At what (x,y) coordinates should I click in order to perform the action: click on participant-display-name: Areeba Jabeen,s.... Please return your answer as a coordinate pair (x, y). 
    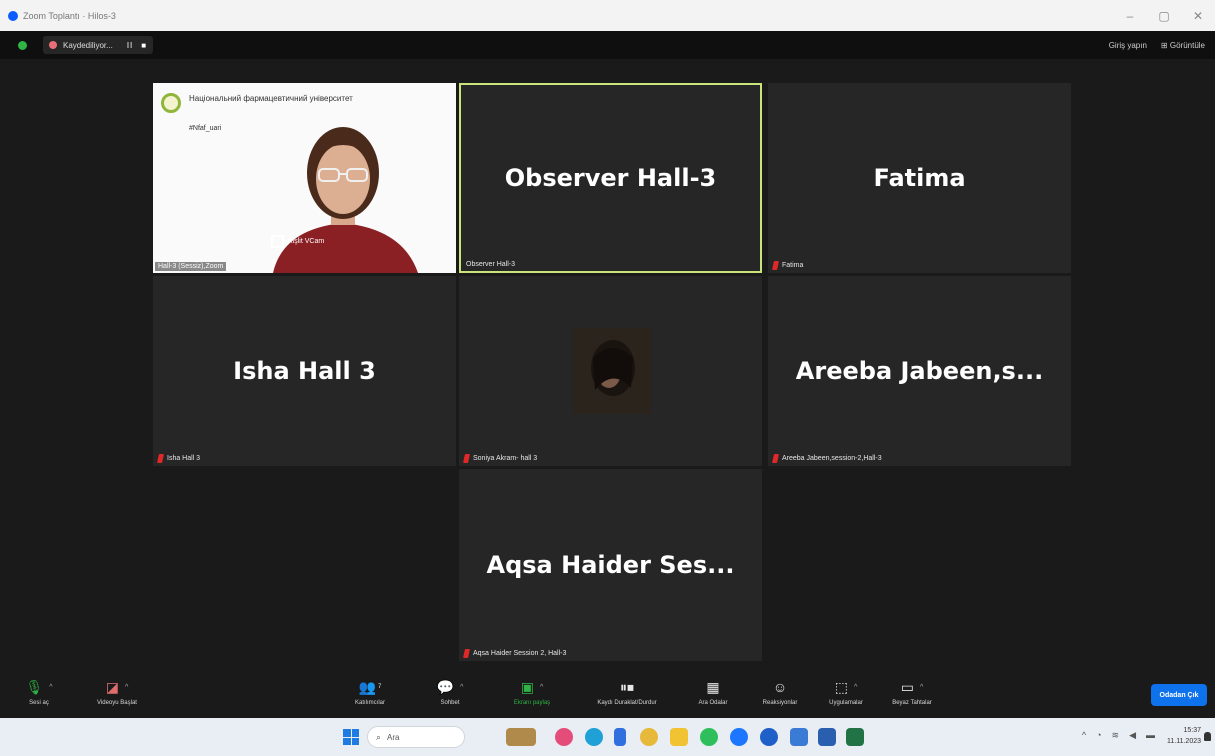
    Looking at the image, I should click on (919, 371).